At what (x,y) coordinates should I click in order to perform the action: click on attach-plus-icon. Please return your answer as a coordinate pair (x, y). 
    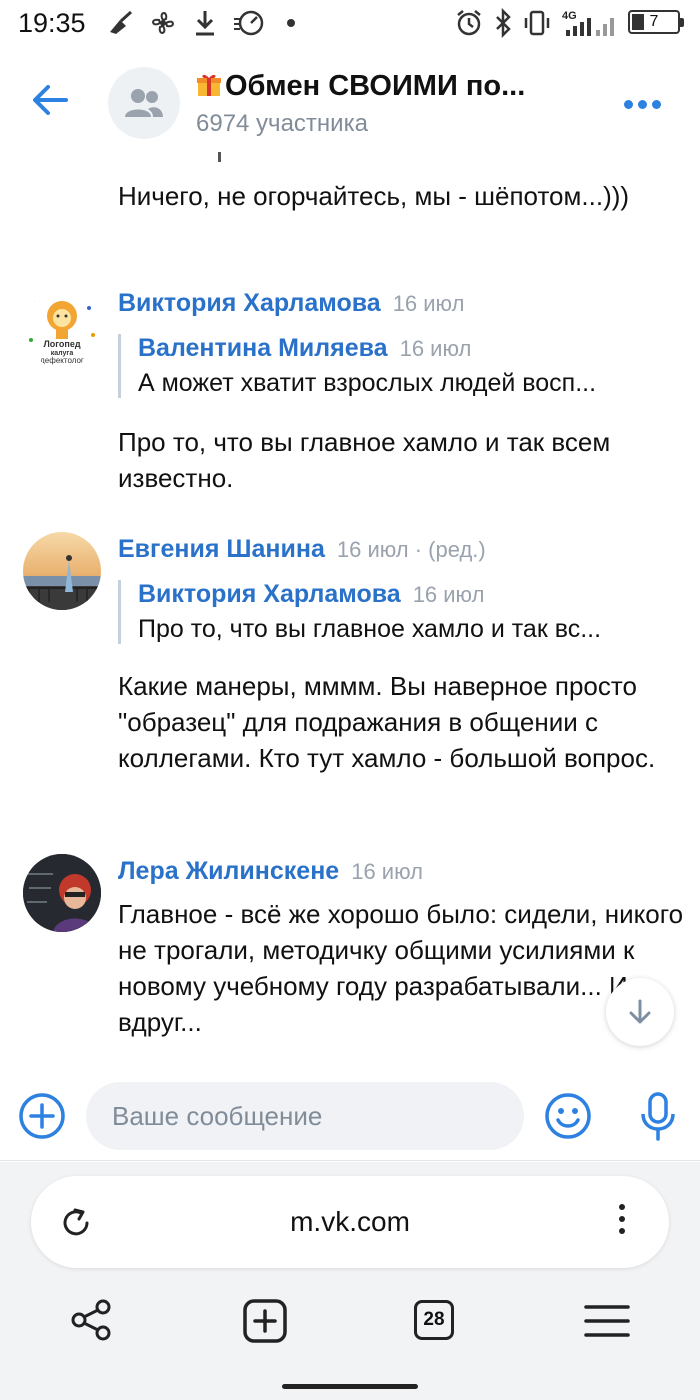
    Looking at the image, I should click on (42, 1116).